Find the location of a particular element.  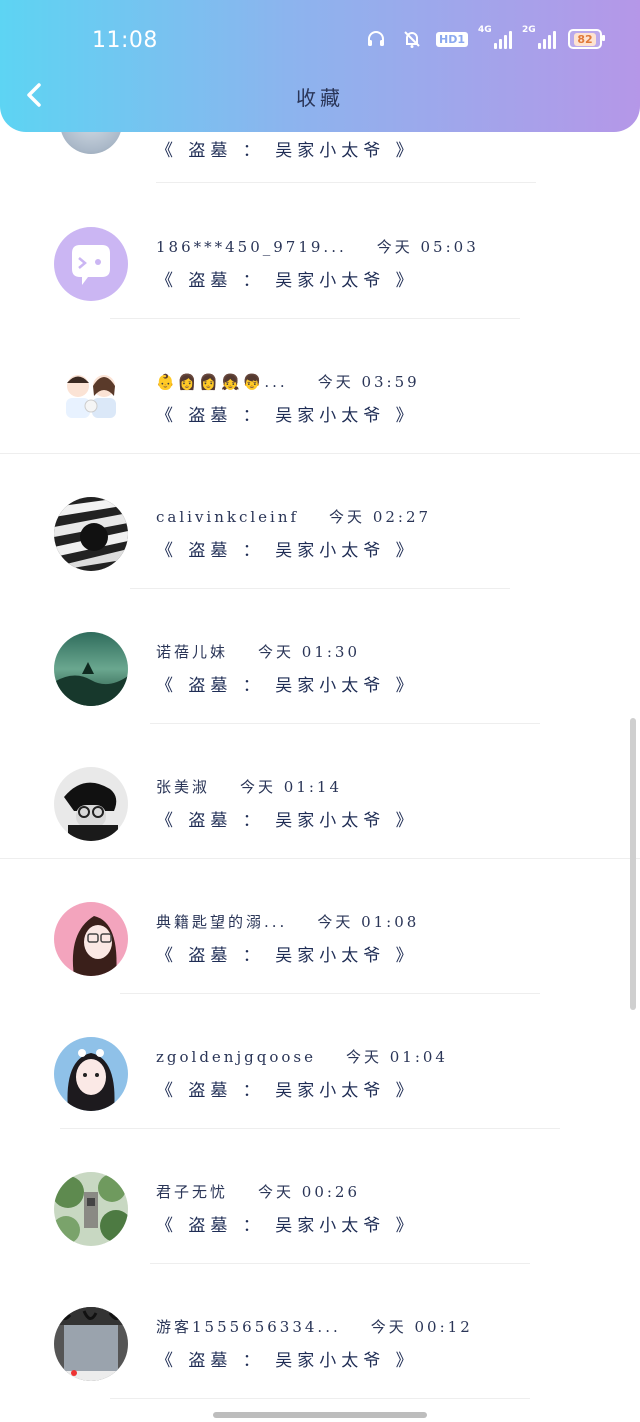

timestamp: 今天 03:59 is located at coordinates (368, 382).